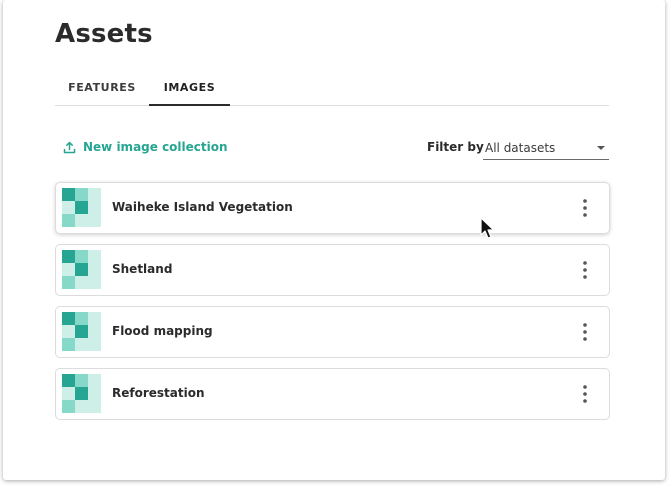  What do you see at coordinates (69, 147) in the screenshot?
I see `upload-icon` at bounding box center [69, 147].